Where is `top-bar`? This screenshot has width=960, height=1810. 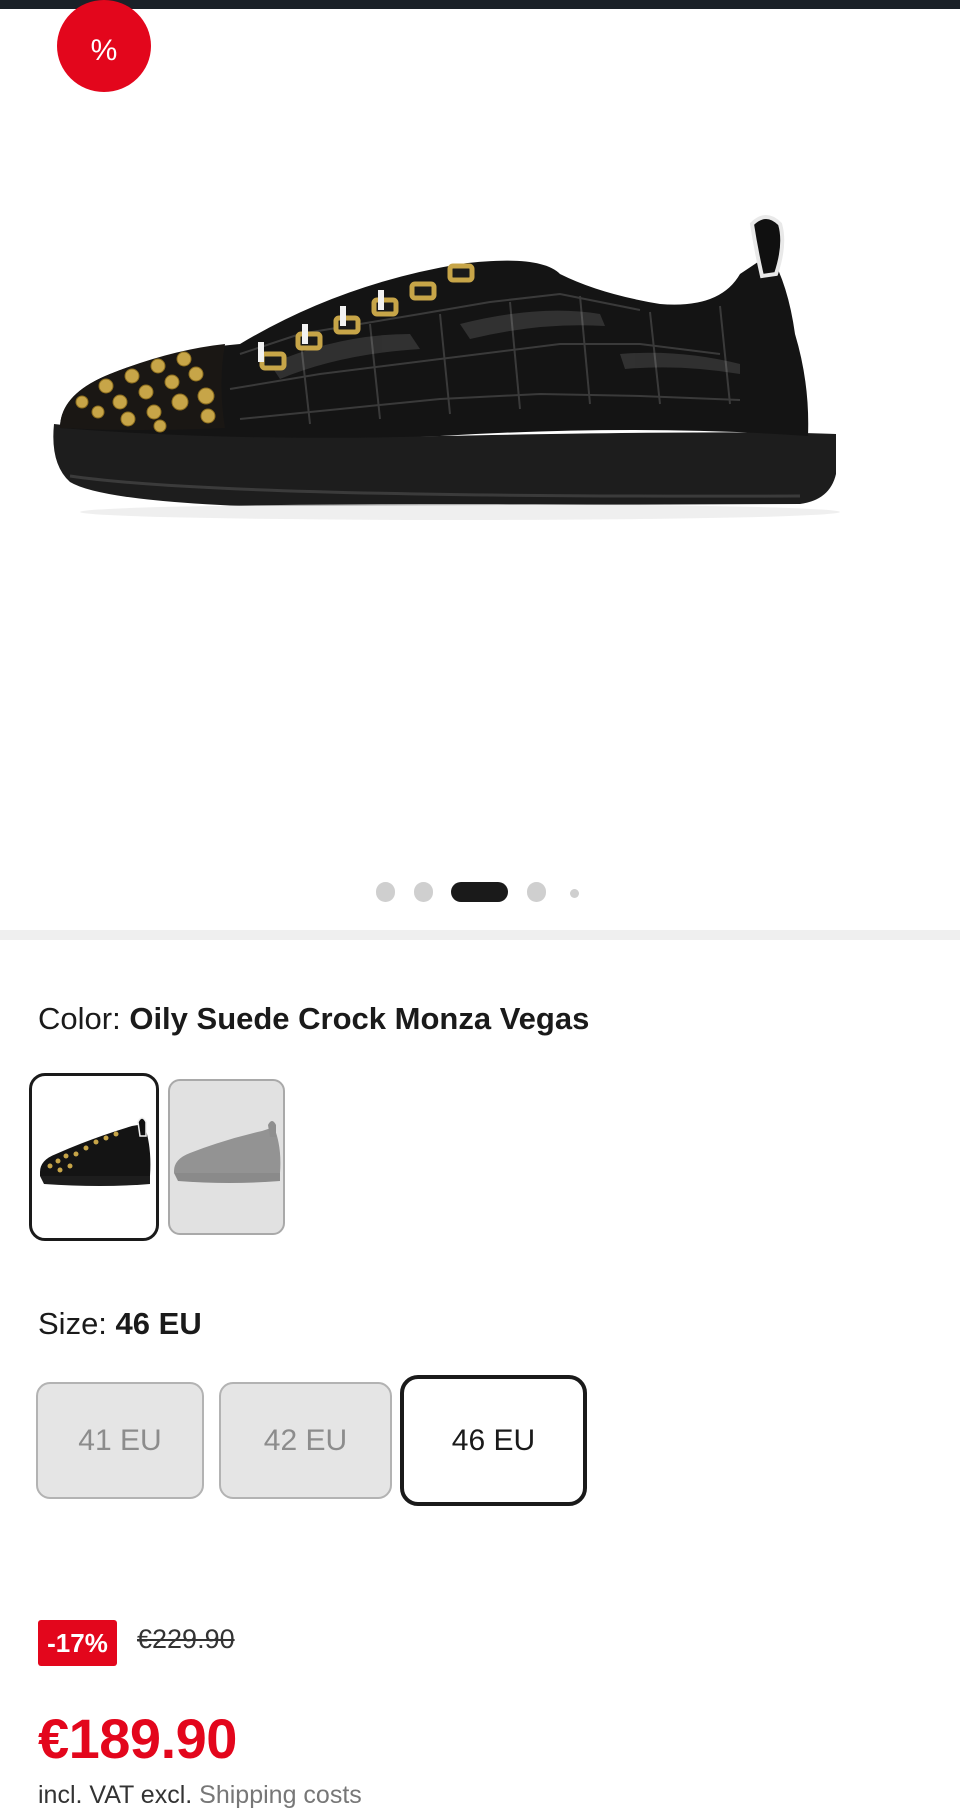
top-bar is located at coordinates (480, 4).